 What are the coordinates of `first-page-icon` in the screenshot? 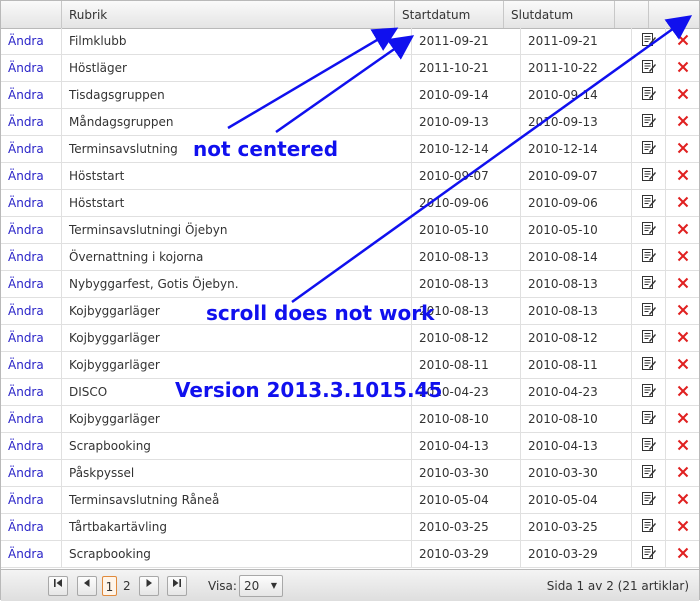 It's located at (58, 586).